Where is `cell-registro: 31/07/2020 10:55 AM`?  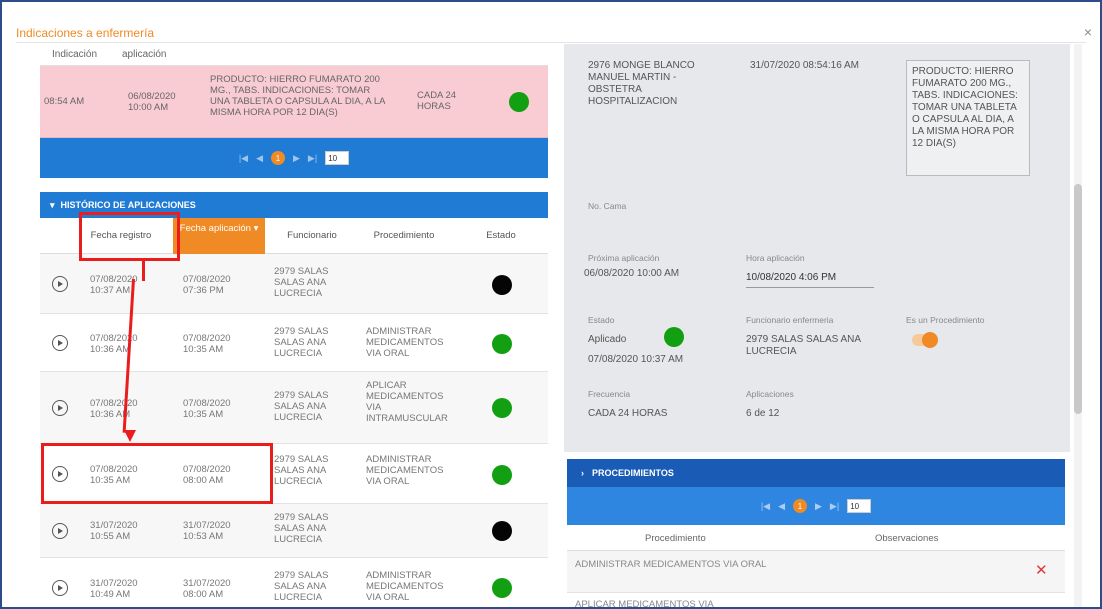
cell-registro: 31/07/2020 10:55 AM is located at coordinates (114, 531).